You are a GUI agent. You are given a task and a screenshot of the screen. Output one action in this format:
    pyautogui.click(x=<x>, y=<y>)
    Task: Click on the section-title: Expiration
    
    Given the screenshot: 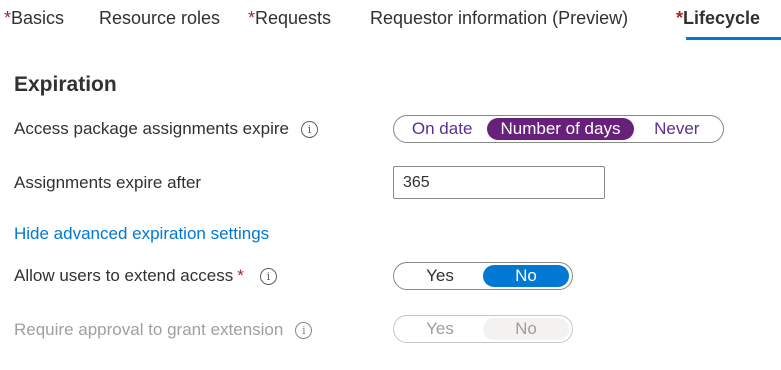 What is the action you would take?
    pyautogui.click(x=65, y=84)
    